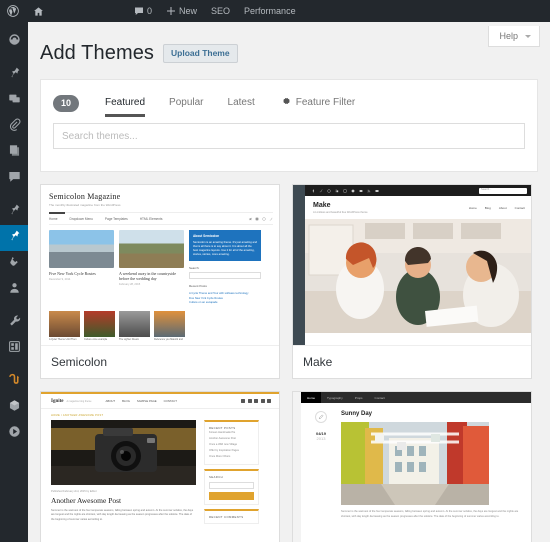  Describe the element at coordinates (220, 456) in the screenshot. I see `preview-widget-link: Once More Others` at that location.